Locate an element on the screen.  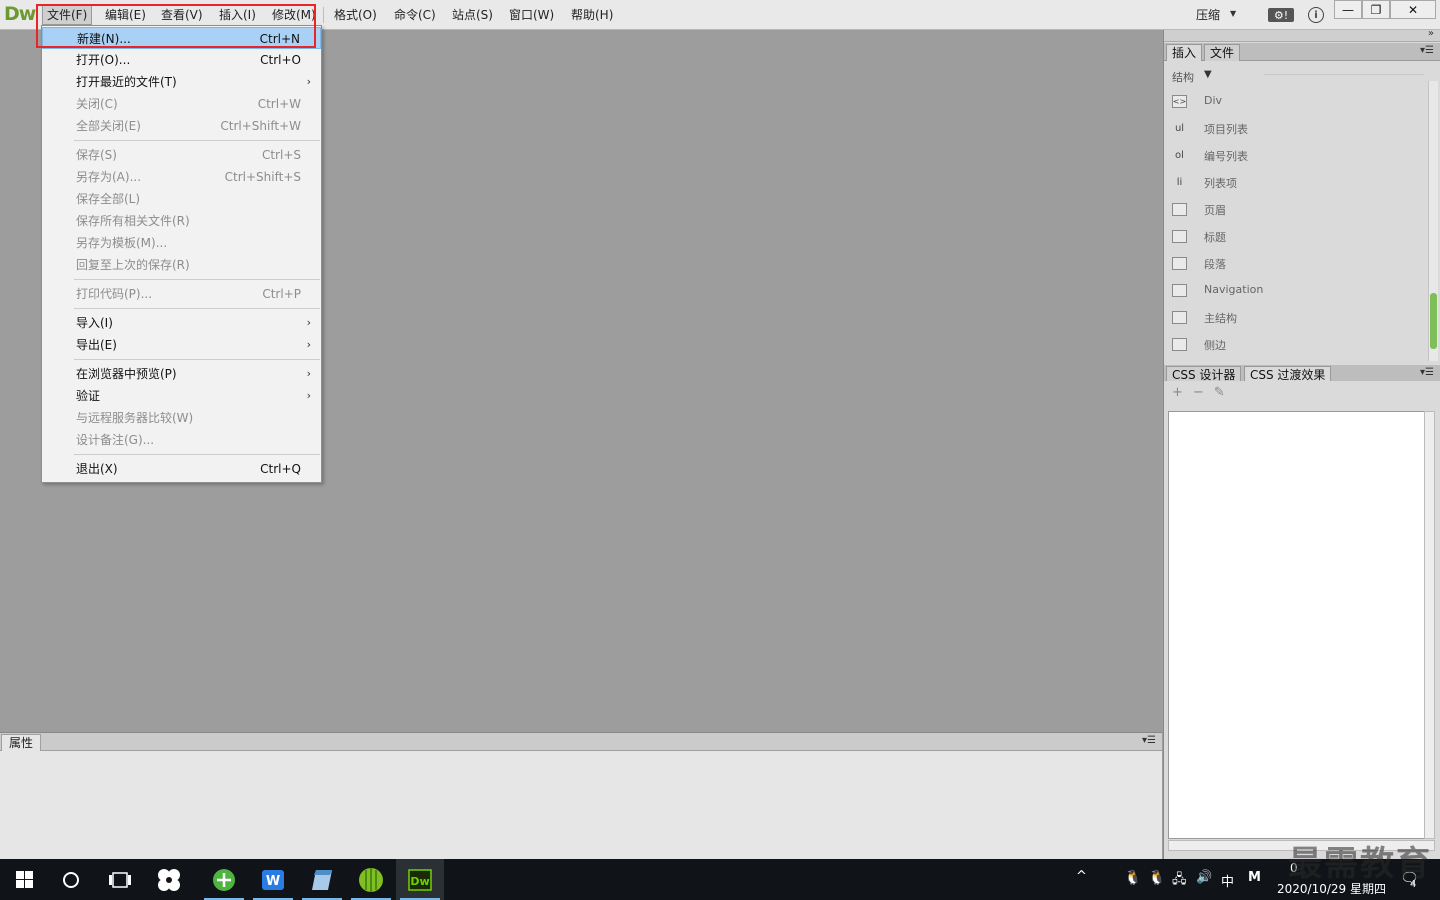
taskbar-app-wps: W is located at coordinates (273, 879).